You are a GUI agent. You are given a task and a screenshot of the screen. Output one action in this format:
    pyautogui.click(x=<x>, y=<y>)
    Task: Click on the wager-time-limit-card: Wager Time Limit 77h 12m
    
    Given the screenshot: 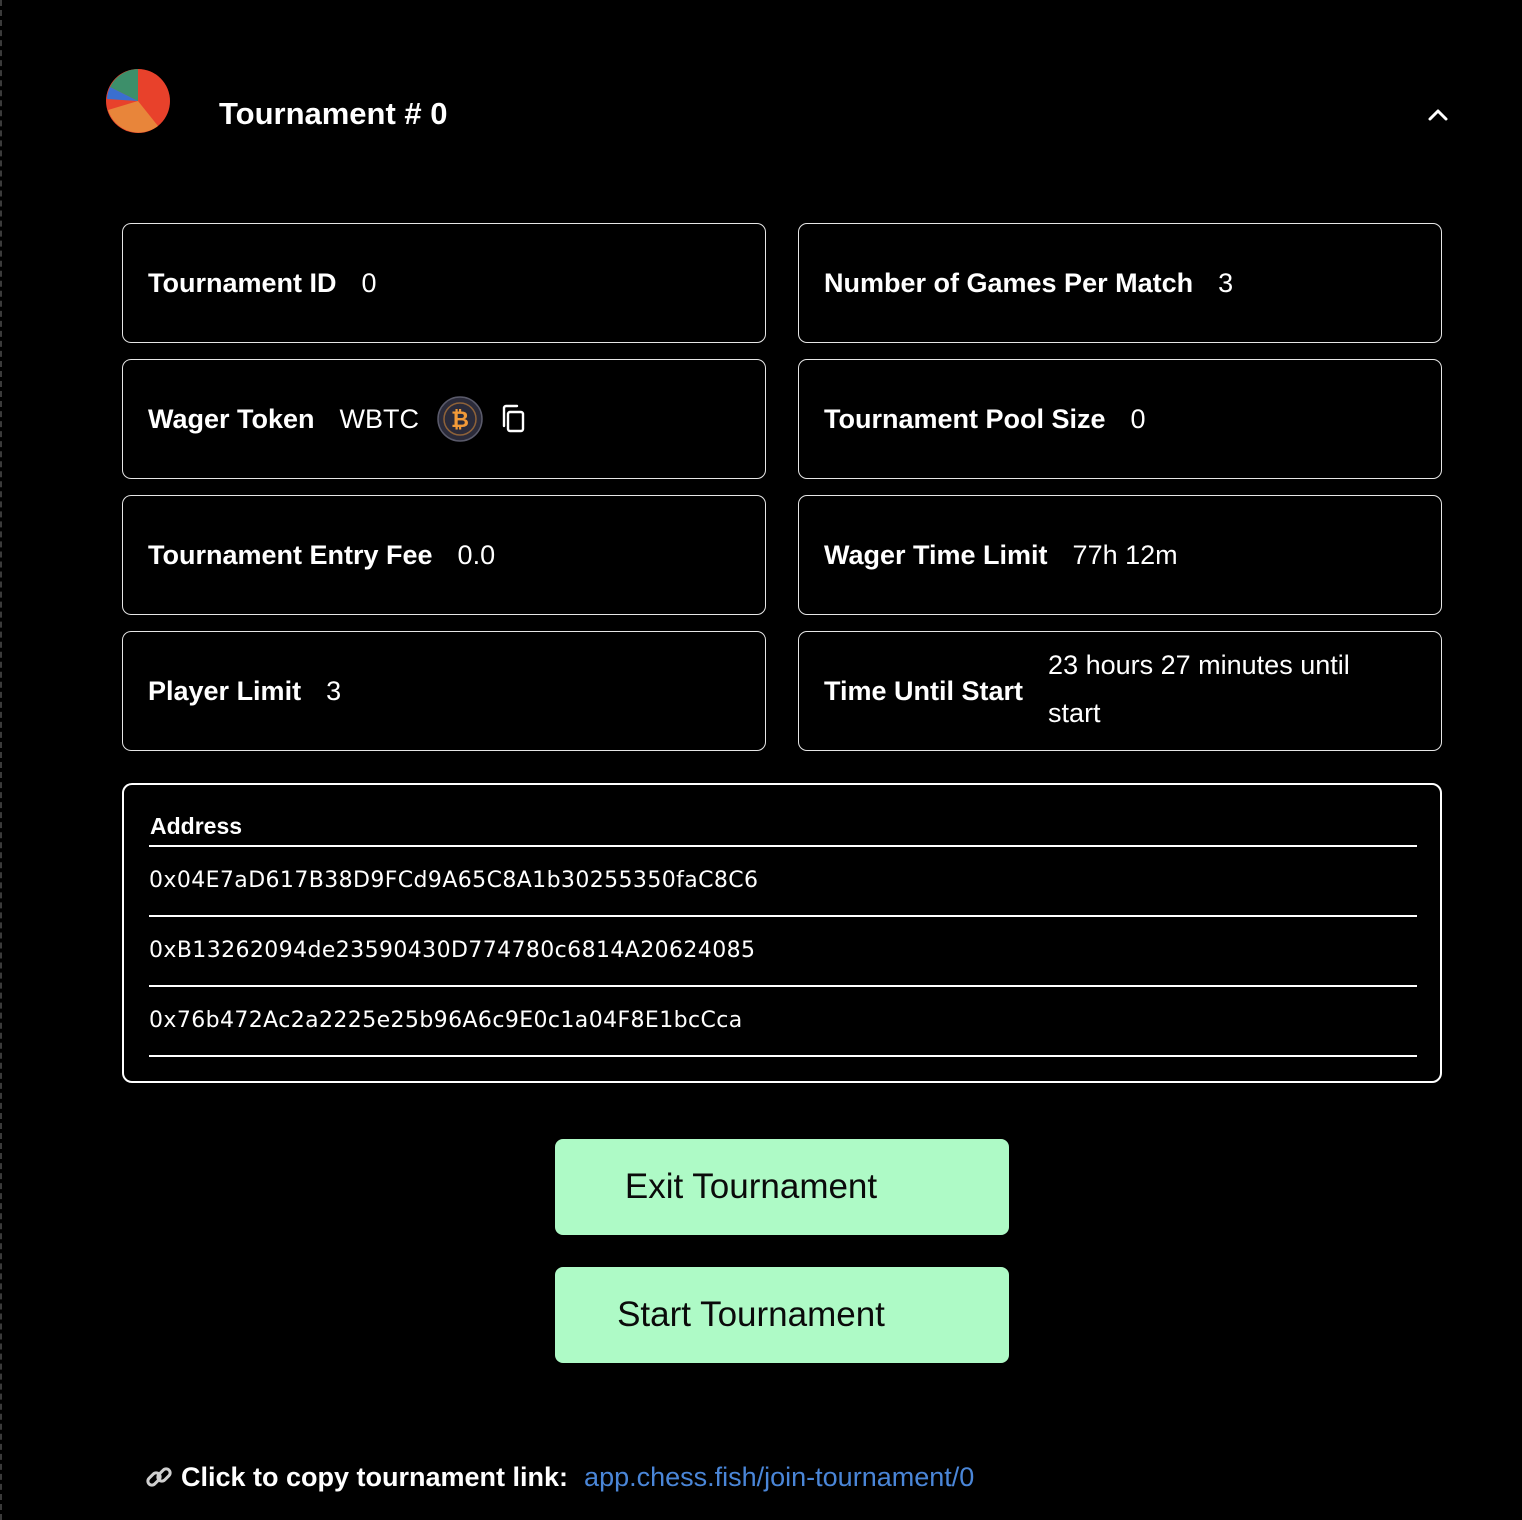 What is the action you would take?
    pyautogui.click(x=1120, y=555)
    